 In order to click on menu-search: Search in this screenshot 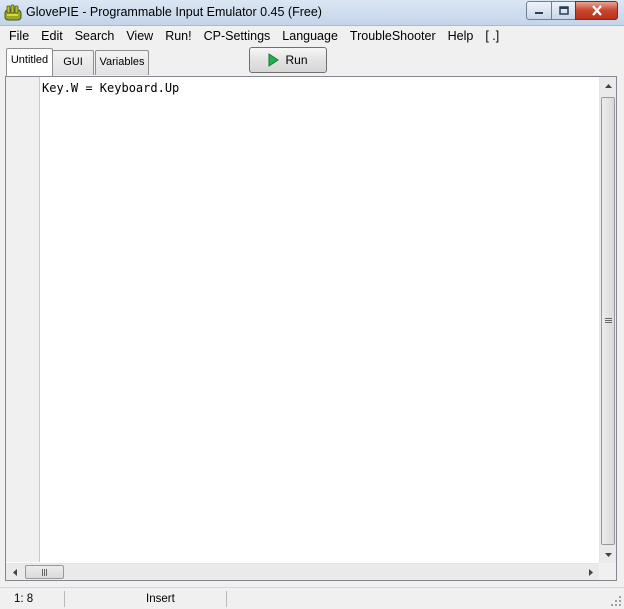, I will do `click(95, 36)`.